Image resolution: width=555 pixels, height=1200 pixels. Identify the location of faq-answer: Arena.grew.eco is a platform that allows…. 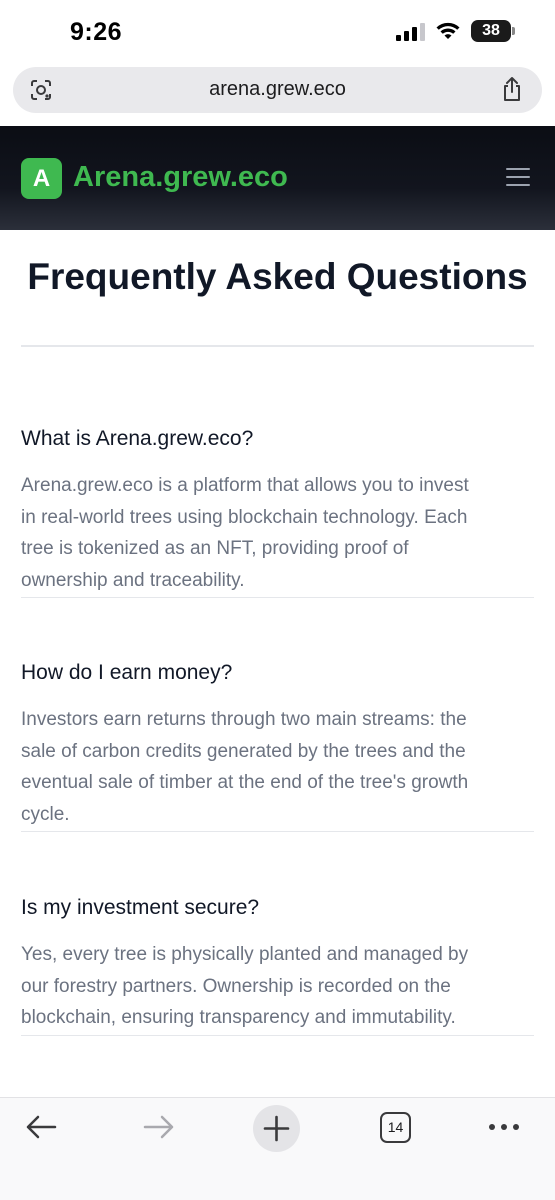
(245, 533).